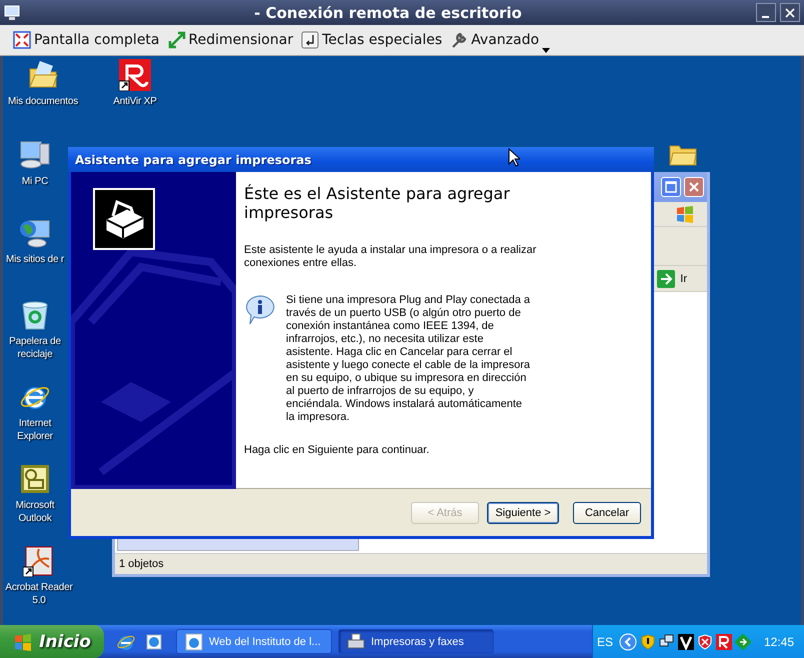 The height and width of the screenshot is (658, 804). I want to click on keyboard-key-icon, so click(310, 40).